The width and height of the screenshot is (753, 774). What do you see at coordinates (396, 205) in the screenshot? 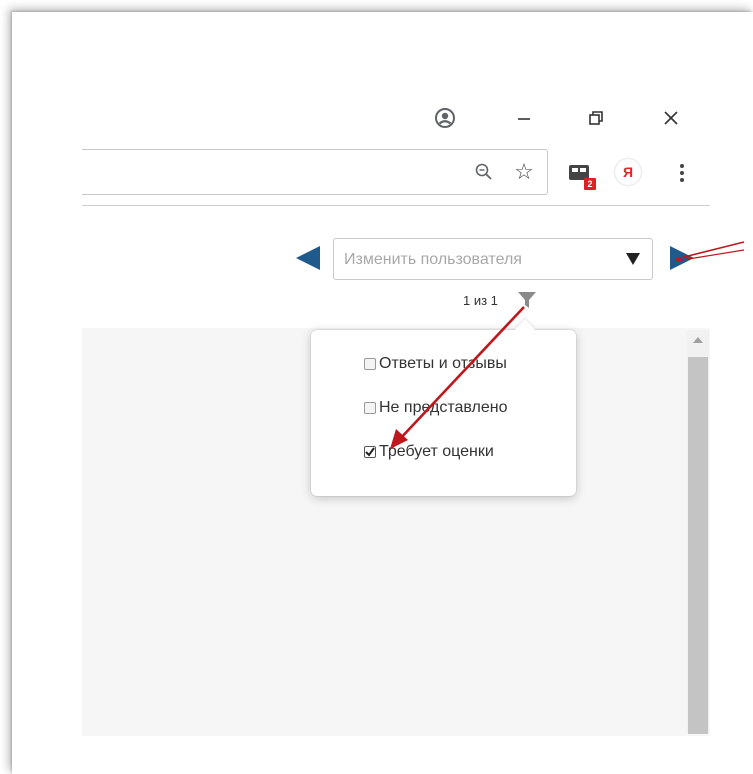
I see `toolbar-divider` at bounding box center [396, 205].